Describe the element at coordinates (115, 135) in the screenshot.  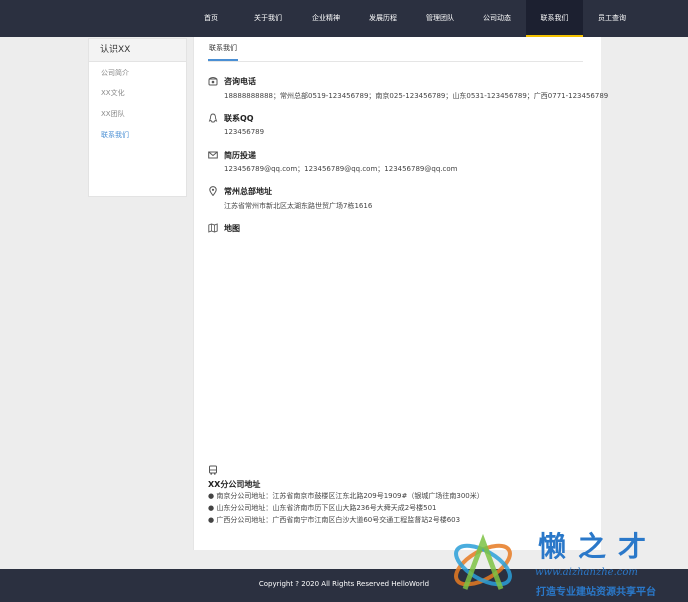
I see `sidebar-item-contact: 联系我们` at that location.